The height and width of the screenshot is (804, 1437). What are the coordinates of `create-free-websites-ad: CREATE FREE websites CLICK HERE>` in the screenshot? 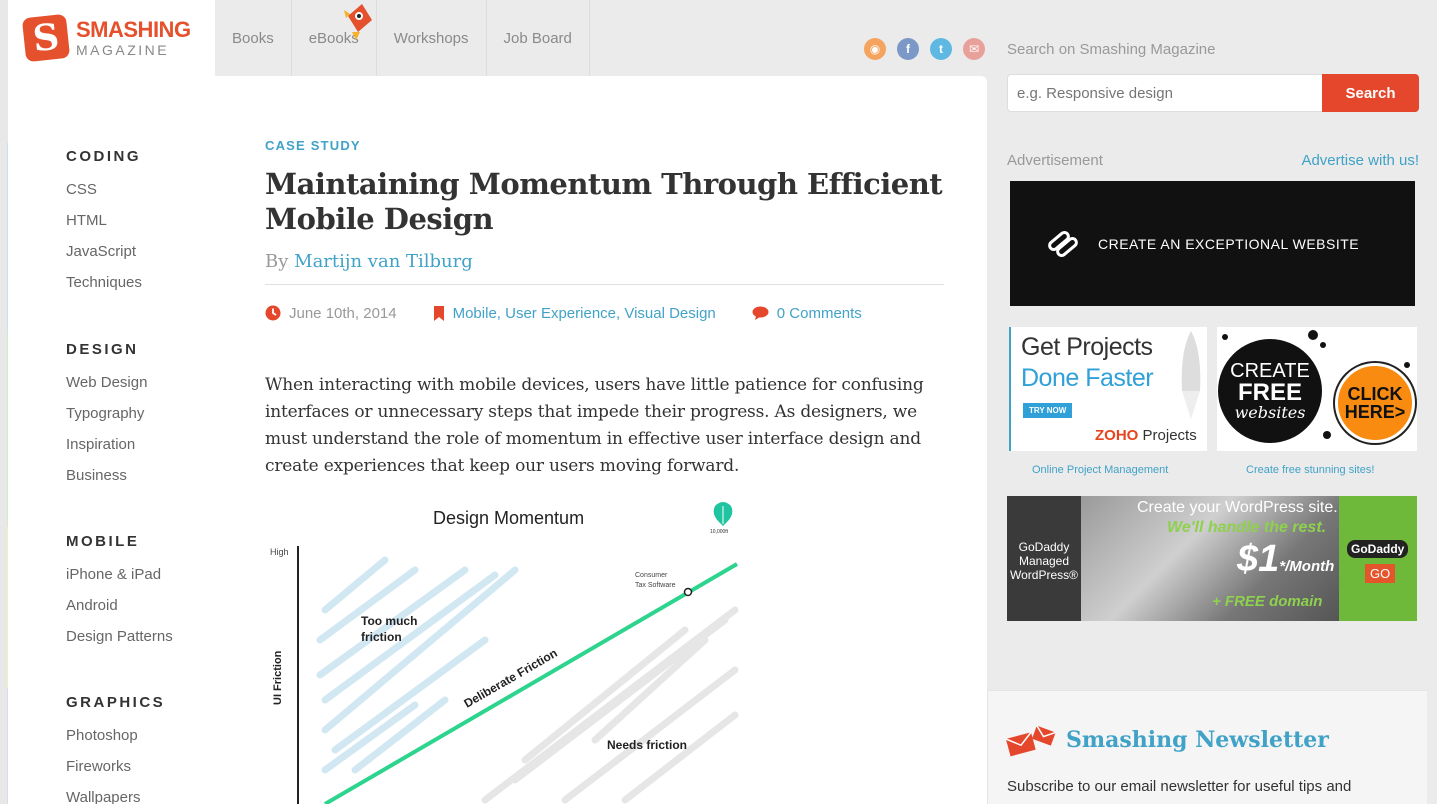 It's located at (1317, 389).